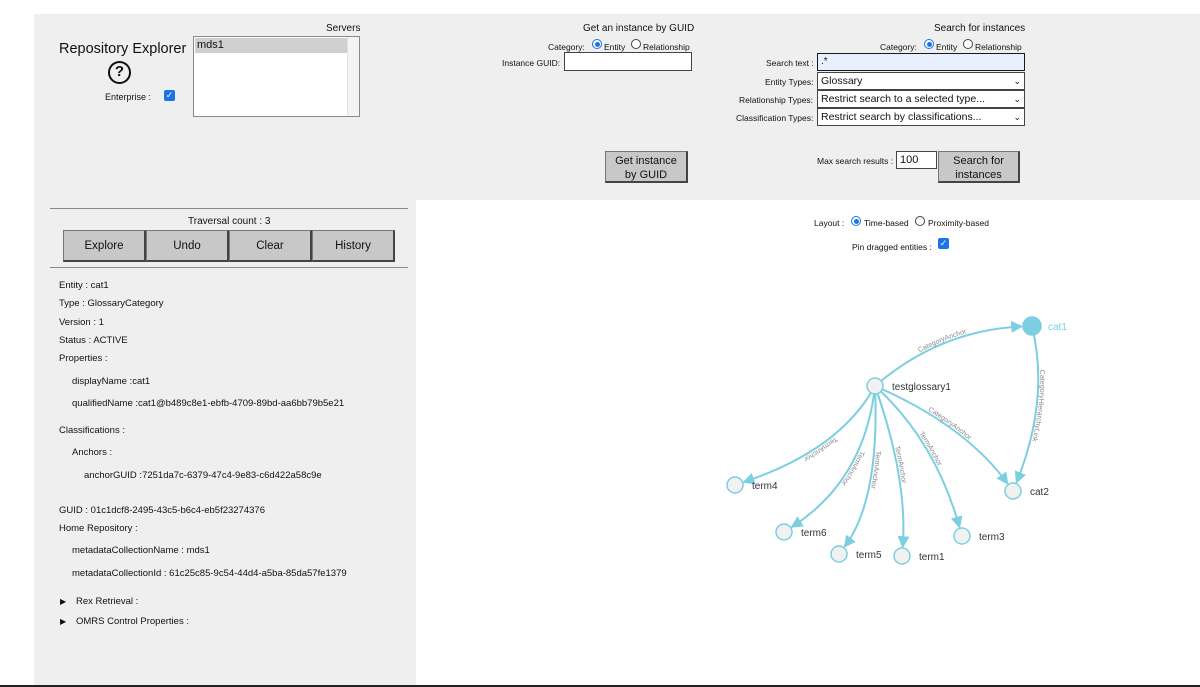 The image size is (1200, 687). I want to click on graph-node-label: term6, so click(814, 533).